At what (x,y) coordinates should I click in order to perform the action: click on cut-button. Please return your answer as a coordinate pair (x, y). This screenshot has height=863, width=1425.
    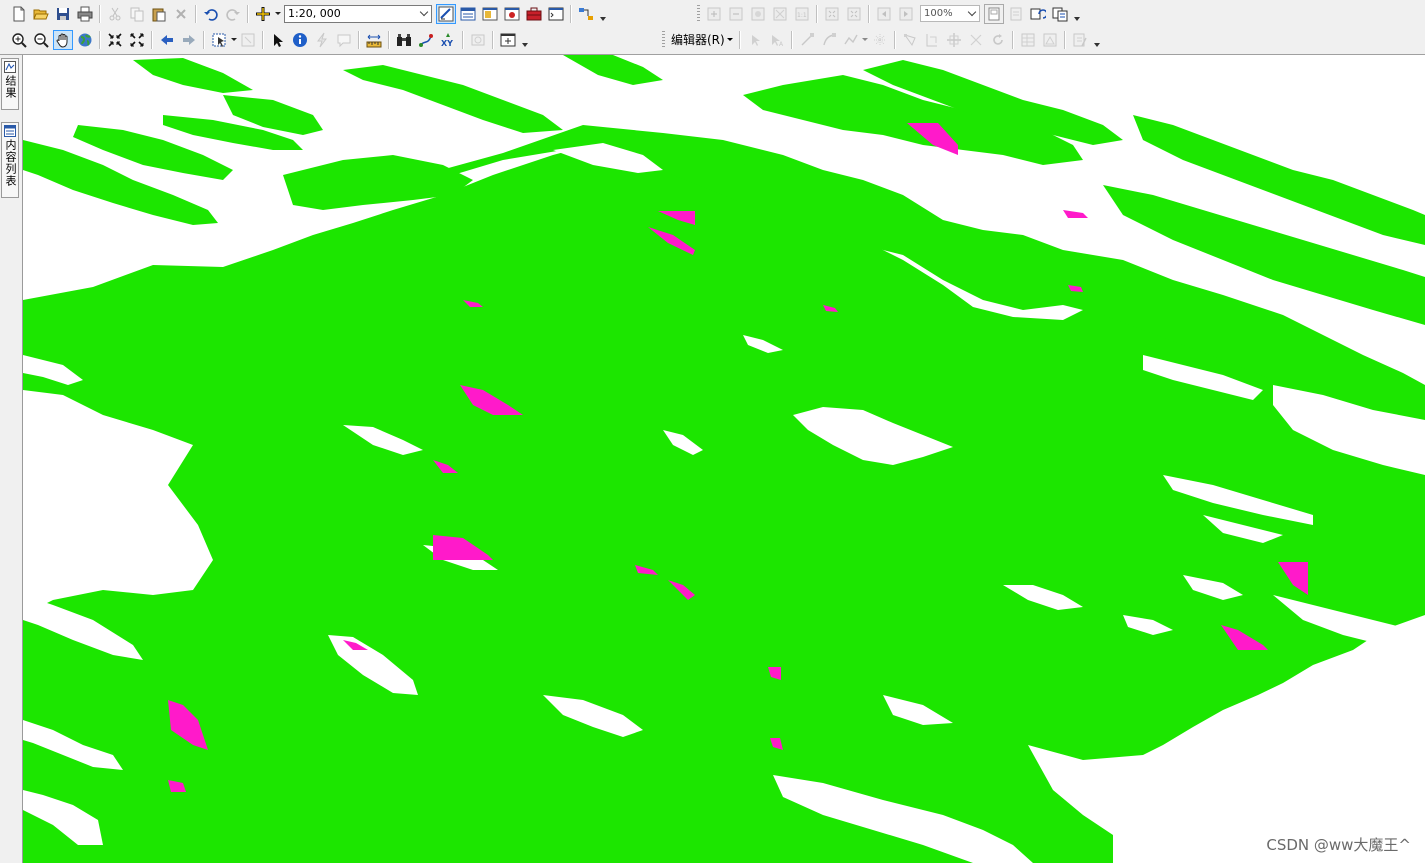
    Looking at the image, I should click on (115, 14).